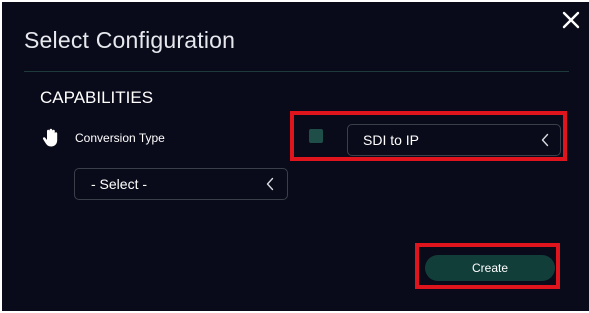 This screenshot has width=589, height=313. Describe the element at coordinates (120, 138) in the screenshot. I see `conversion-type-label: Conversion Type` at that location.